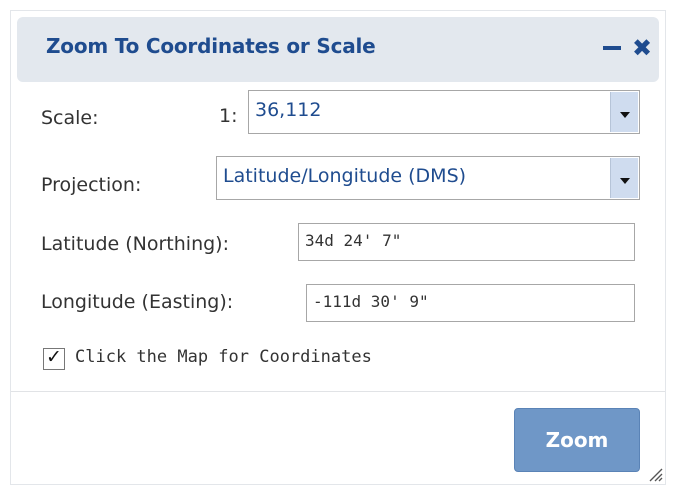 This screenshot has width=676, height=497. What do you see at coordinates (655, 474) in the screenshot?
I see `resize-grip-icon` at bounding box center [655, 474].